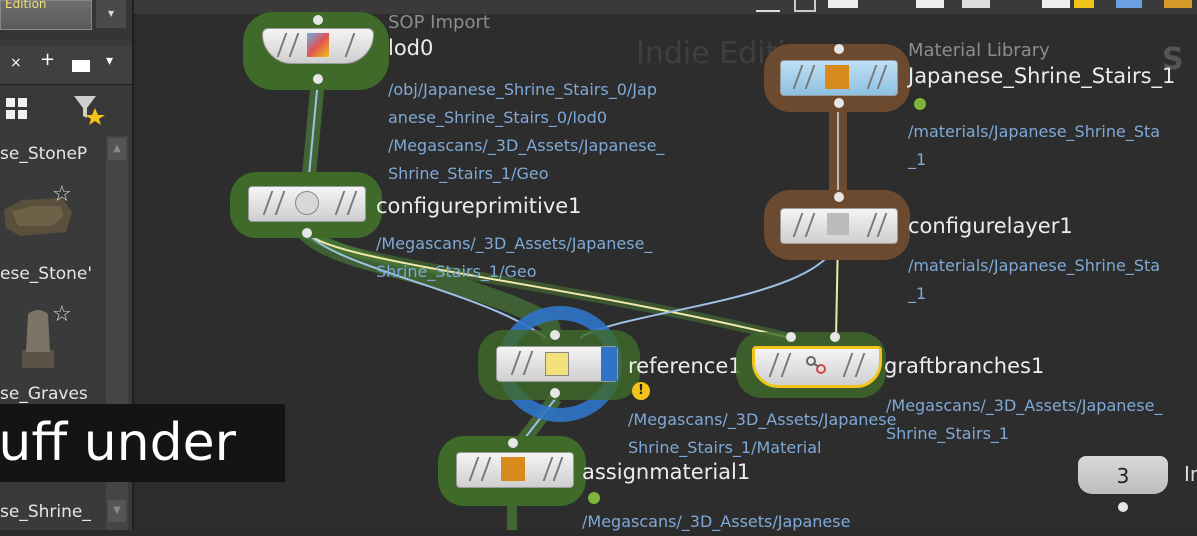  I want to click on assignmaterial1-node, so click(515, 470).